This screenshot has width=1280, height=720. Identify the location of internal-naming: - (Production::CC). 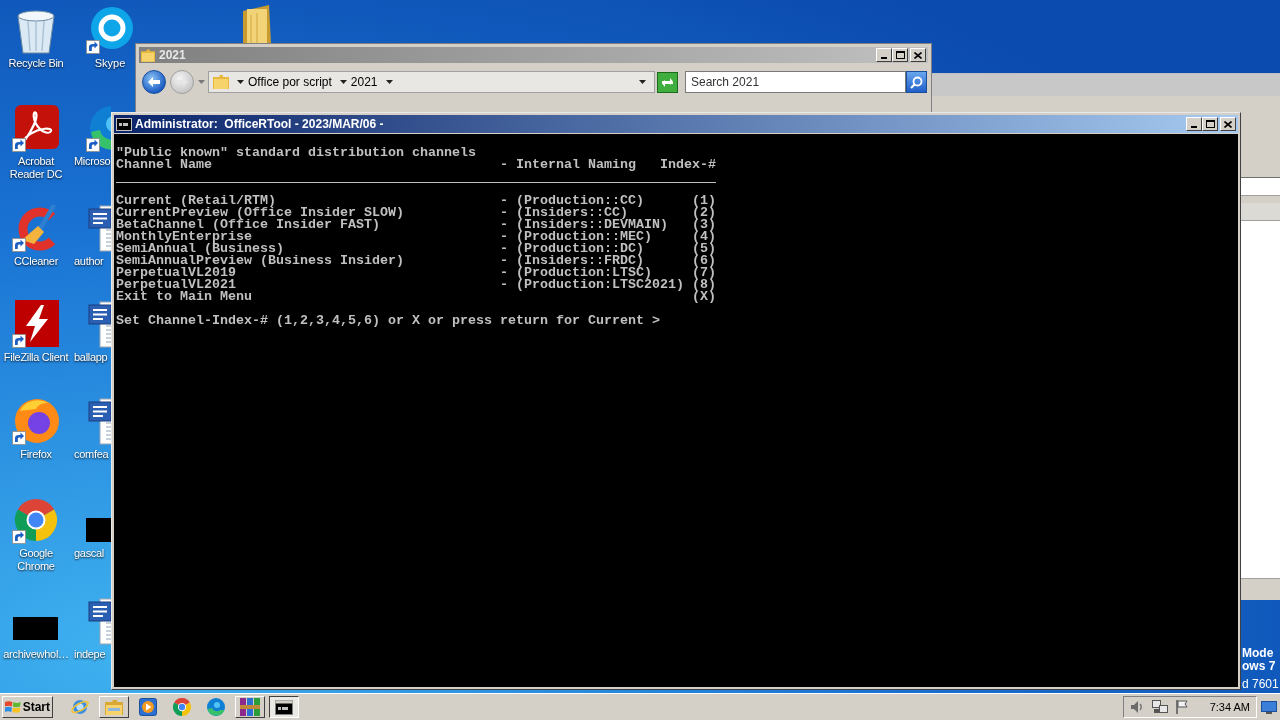
(572, 201).